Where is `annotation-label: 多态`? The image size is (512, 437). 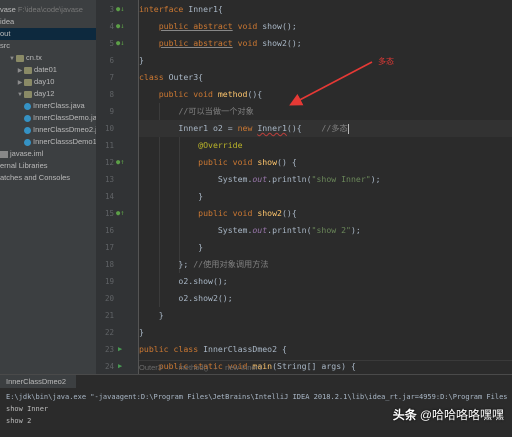 annotation-label: 多态 is located at coordinates (386, 61).